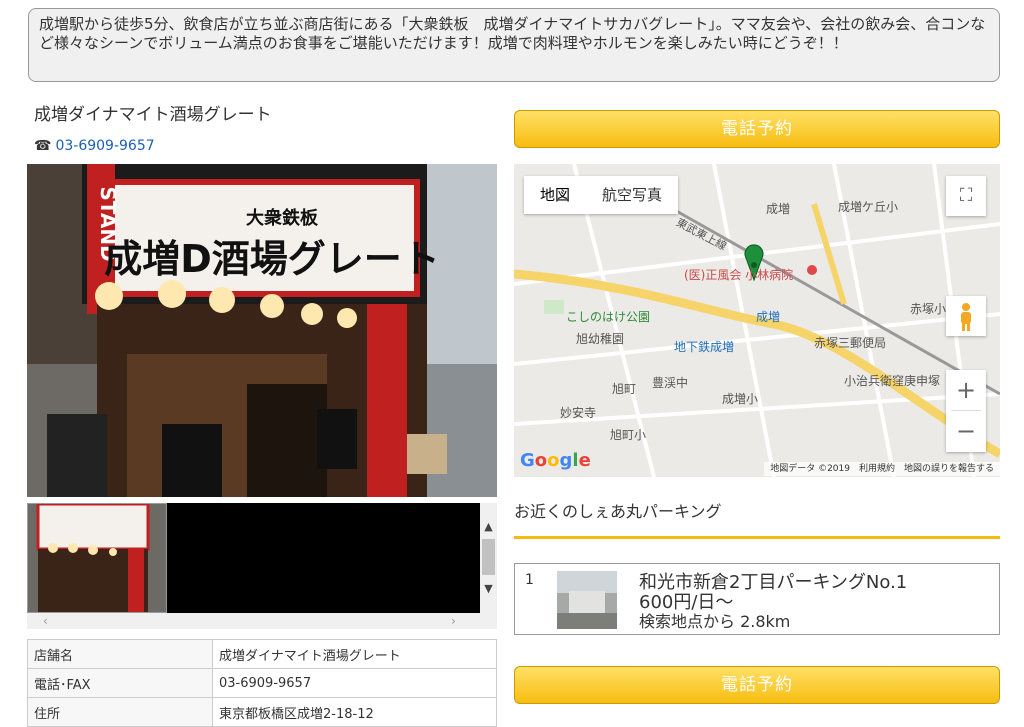 The image size is (1024, 727). What do you see at coordinates (850, 343) in the screenshot?
I see `map-label-akatsuka-post: 赤塚三郵便局` at bounding box center [850, 343].